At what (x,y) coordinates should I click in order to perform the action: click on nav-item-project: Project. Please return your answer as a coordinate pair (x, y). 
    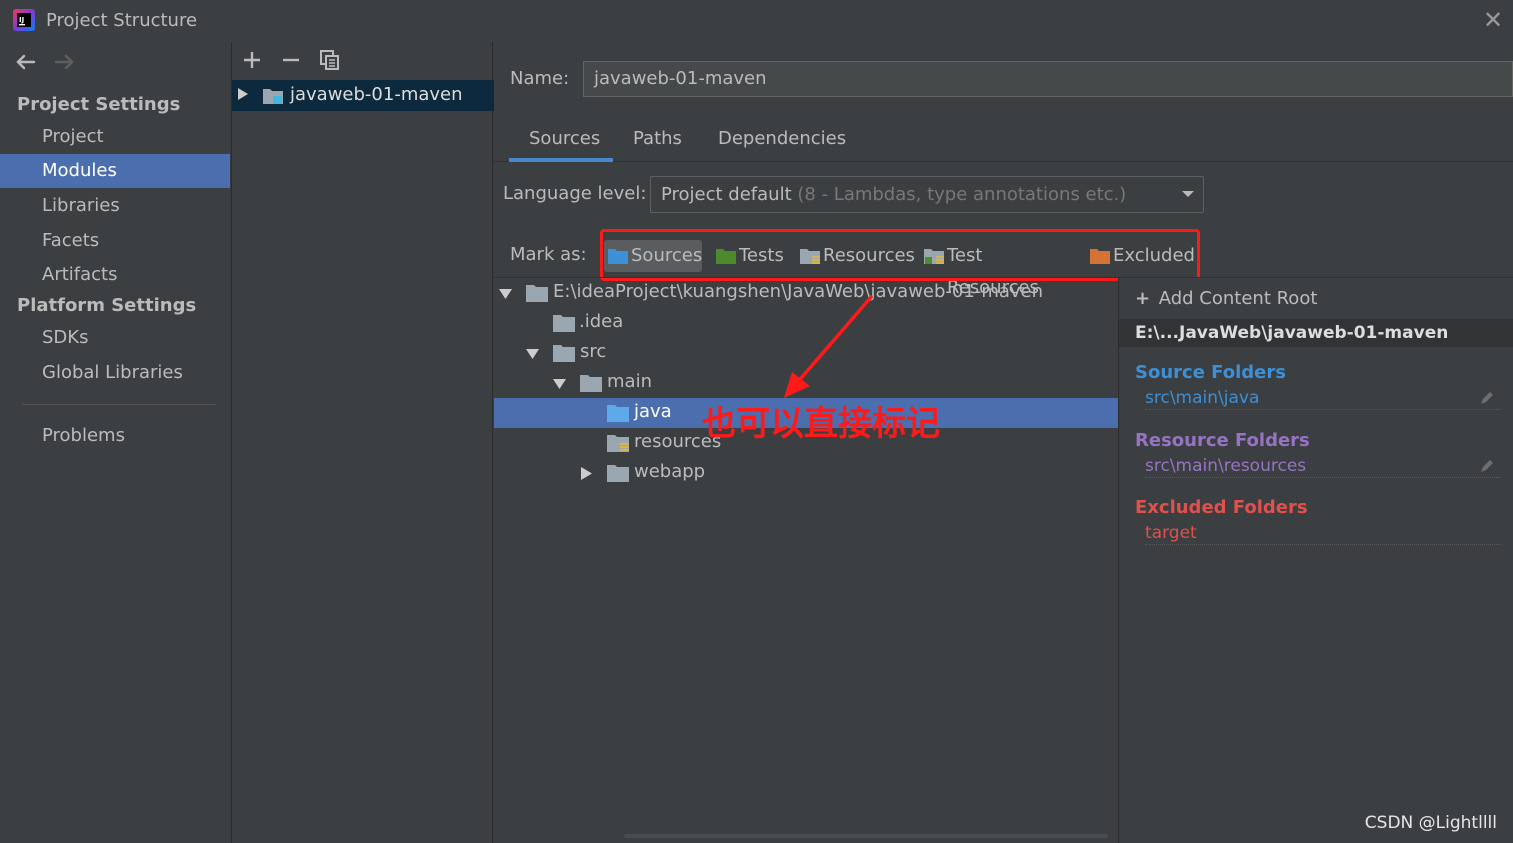
    Looking at the image, I should click on (115, 137).